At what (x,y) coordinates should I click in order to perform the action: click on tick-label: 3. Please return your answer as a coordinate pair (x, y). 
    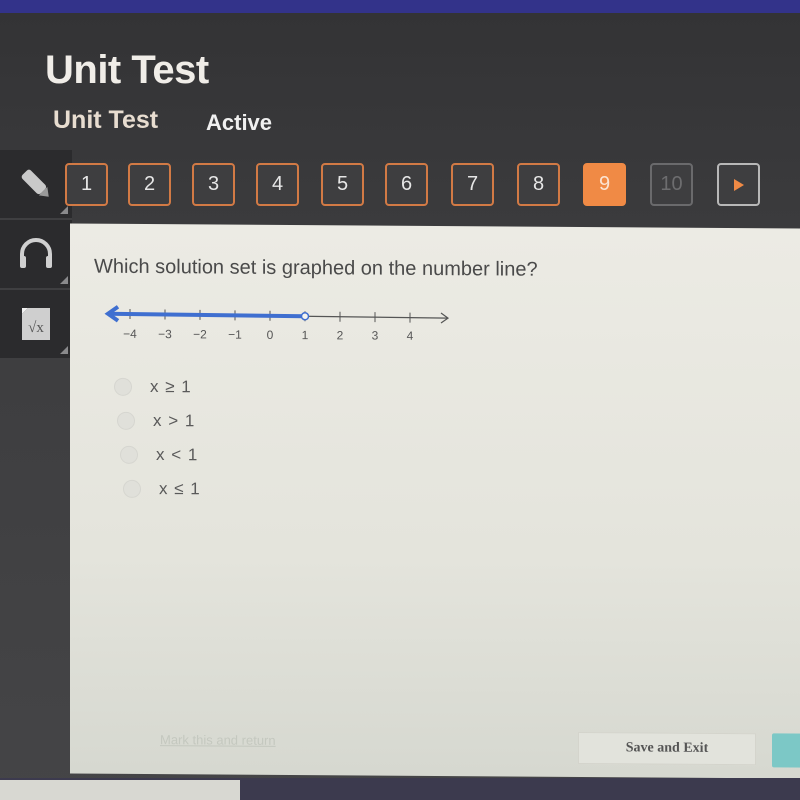
    Looking at the image, I should click on (375, 336).